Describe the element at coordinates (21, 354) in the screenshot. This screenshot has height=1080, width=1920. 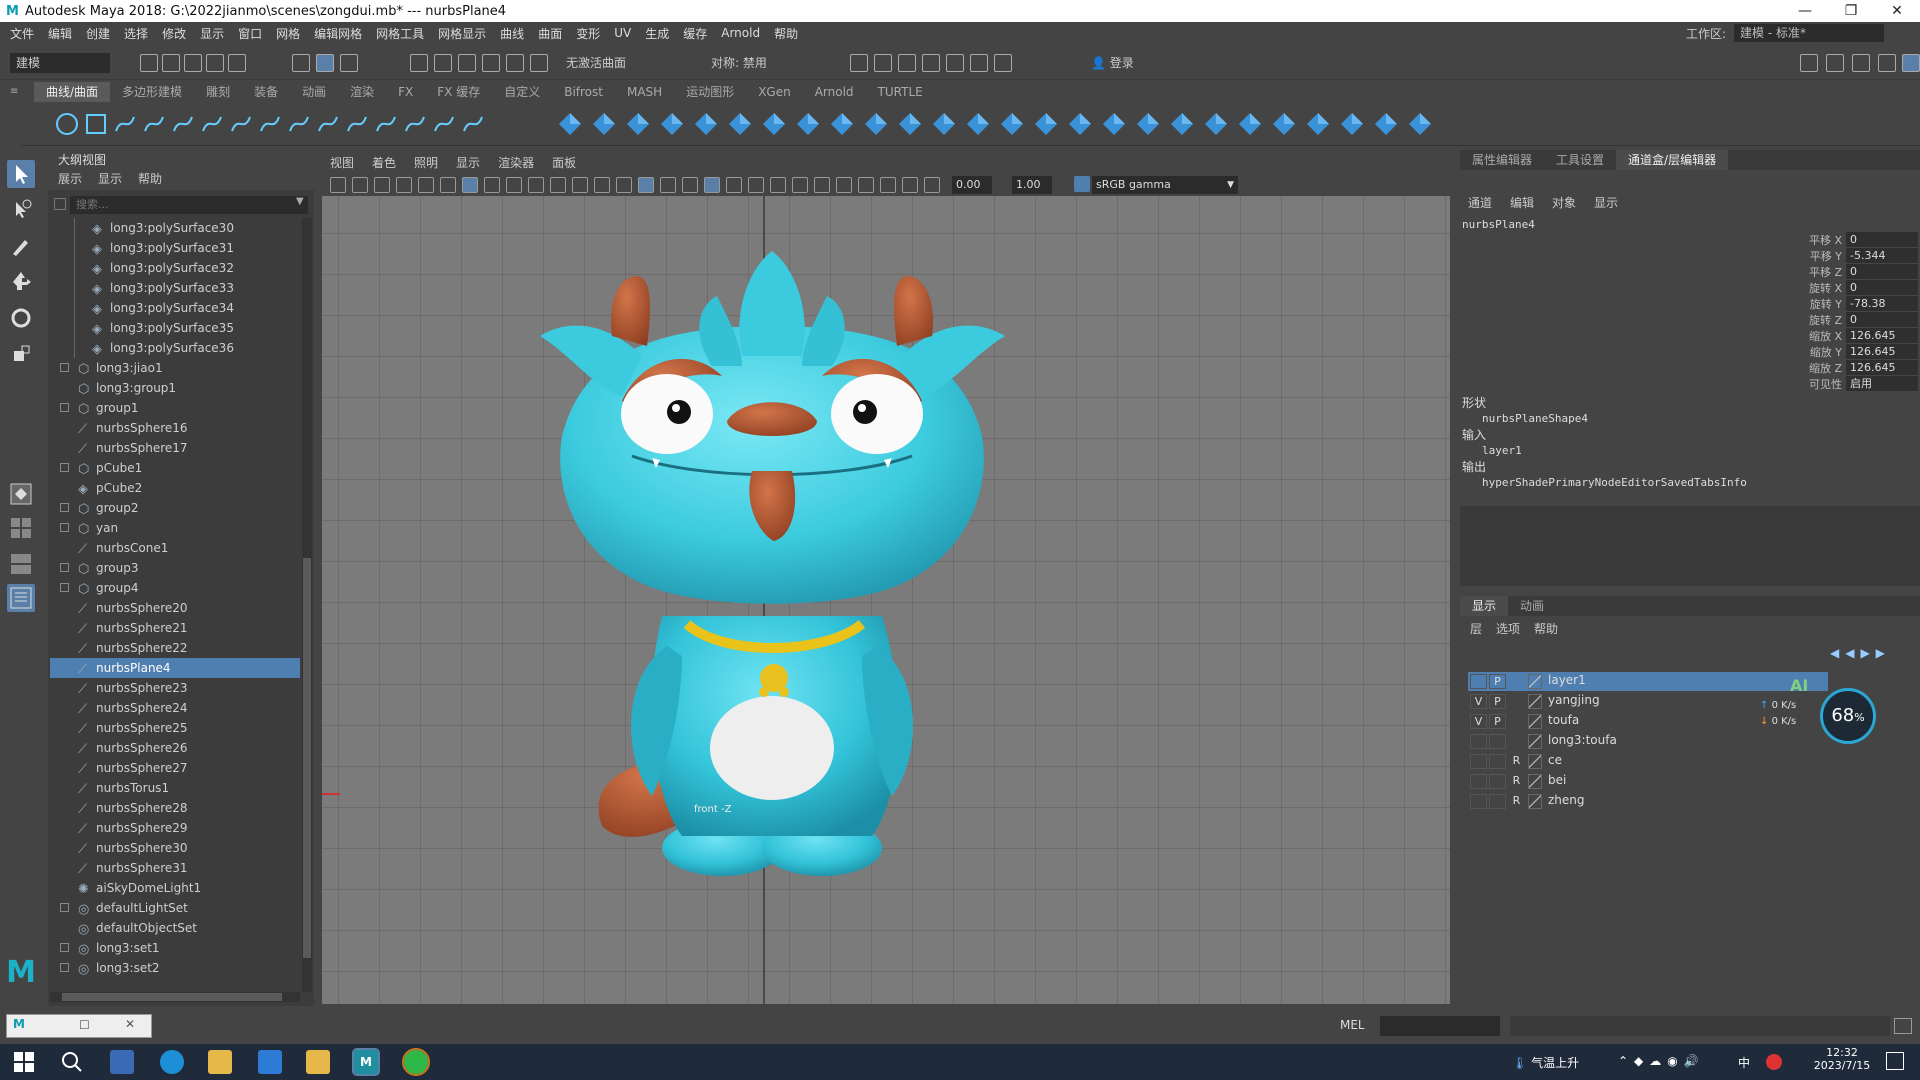
I see `scale-tool-icon` at that location.